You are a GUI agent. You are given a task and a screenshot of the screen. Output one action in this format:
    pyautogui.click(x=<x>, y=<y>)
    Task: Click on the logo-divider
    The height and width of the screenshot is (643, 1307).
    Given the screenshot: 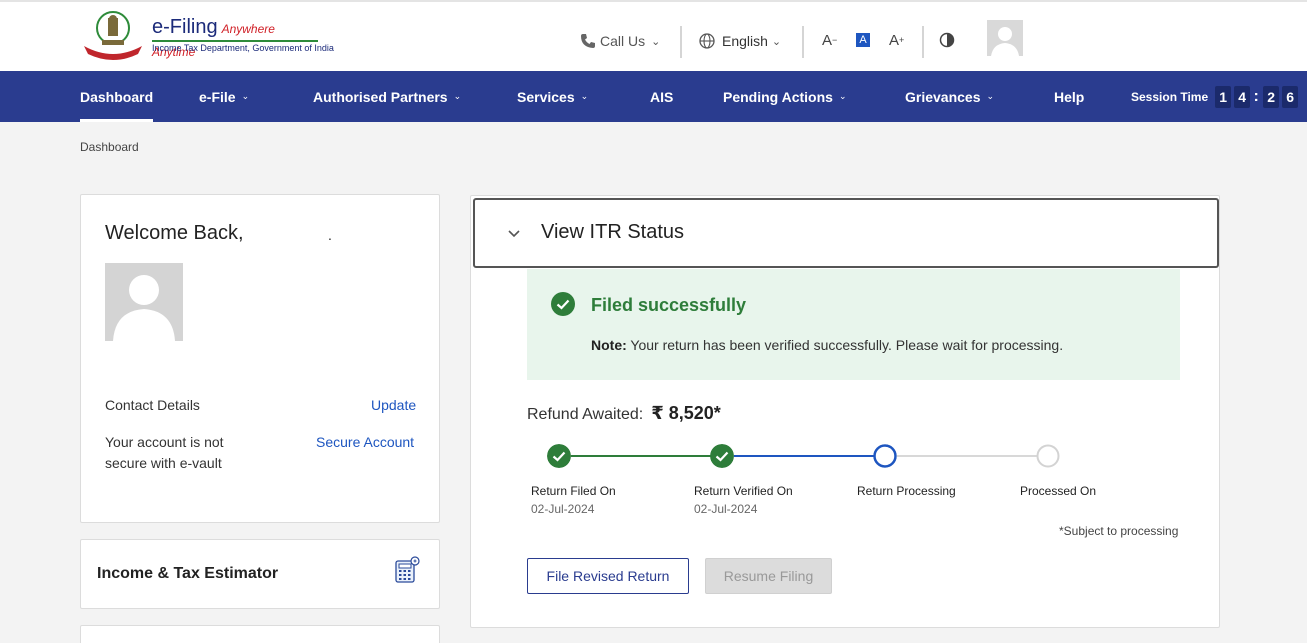 What is the action you would take?
    pyautogui.click(x=235, y=41)
    